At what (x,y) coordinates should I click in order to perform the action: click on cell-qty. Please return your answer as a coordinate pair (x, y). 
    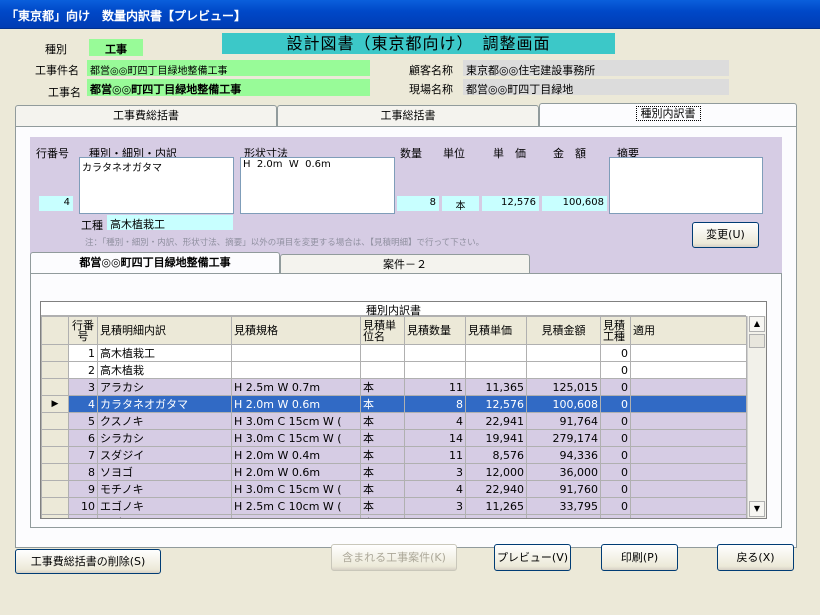
    Looking at the image, I should click on (435, 353).